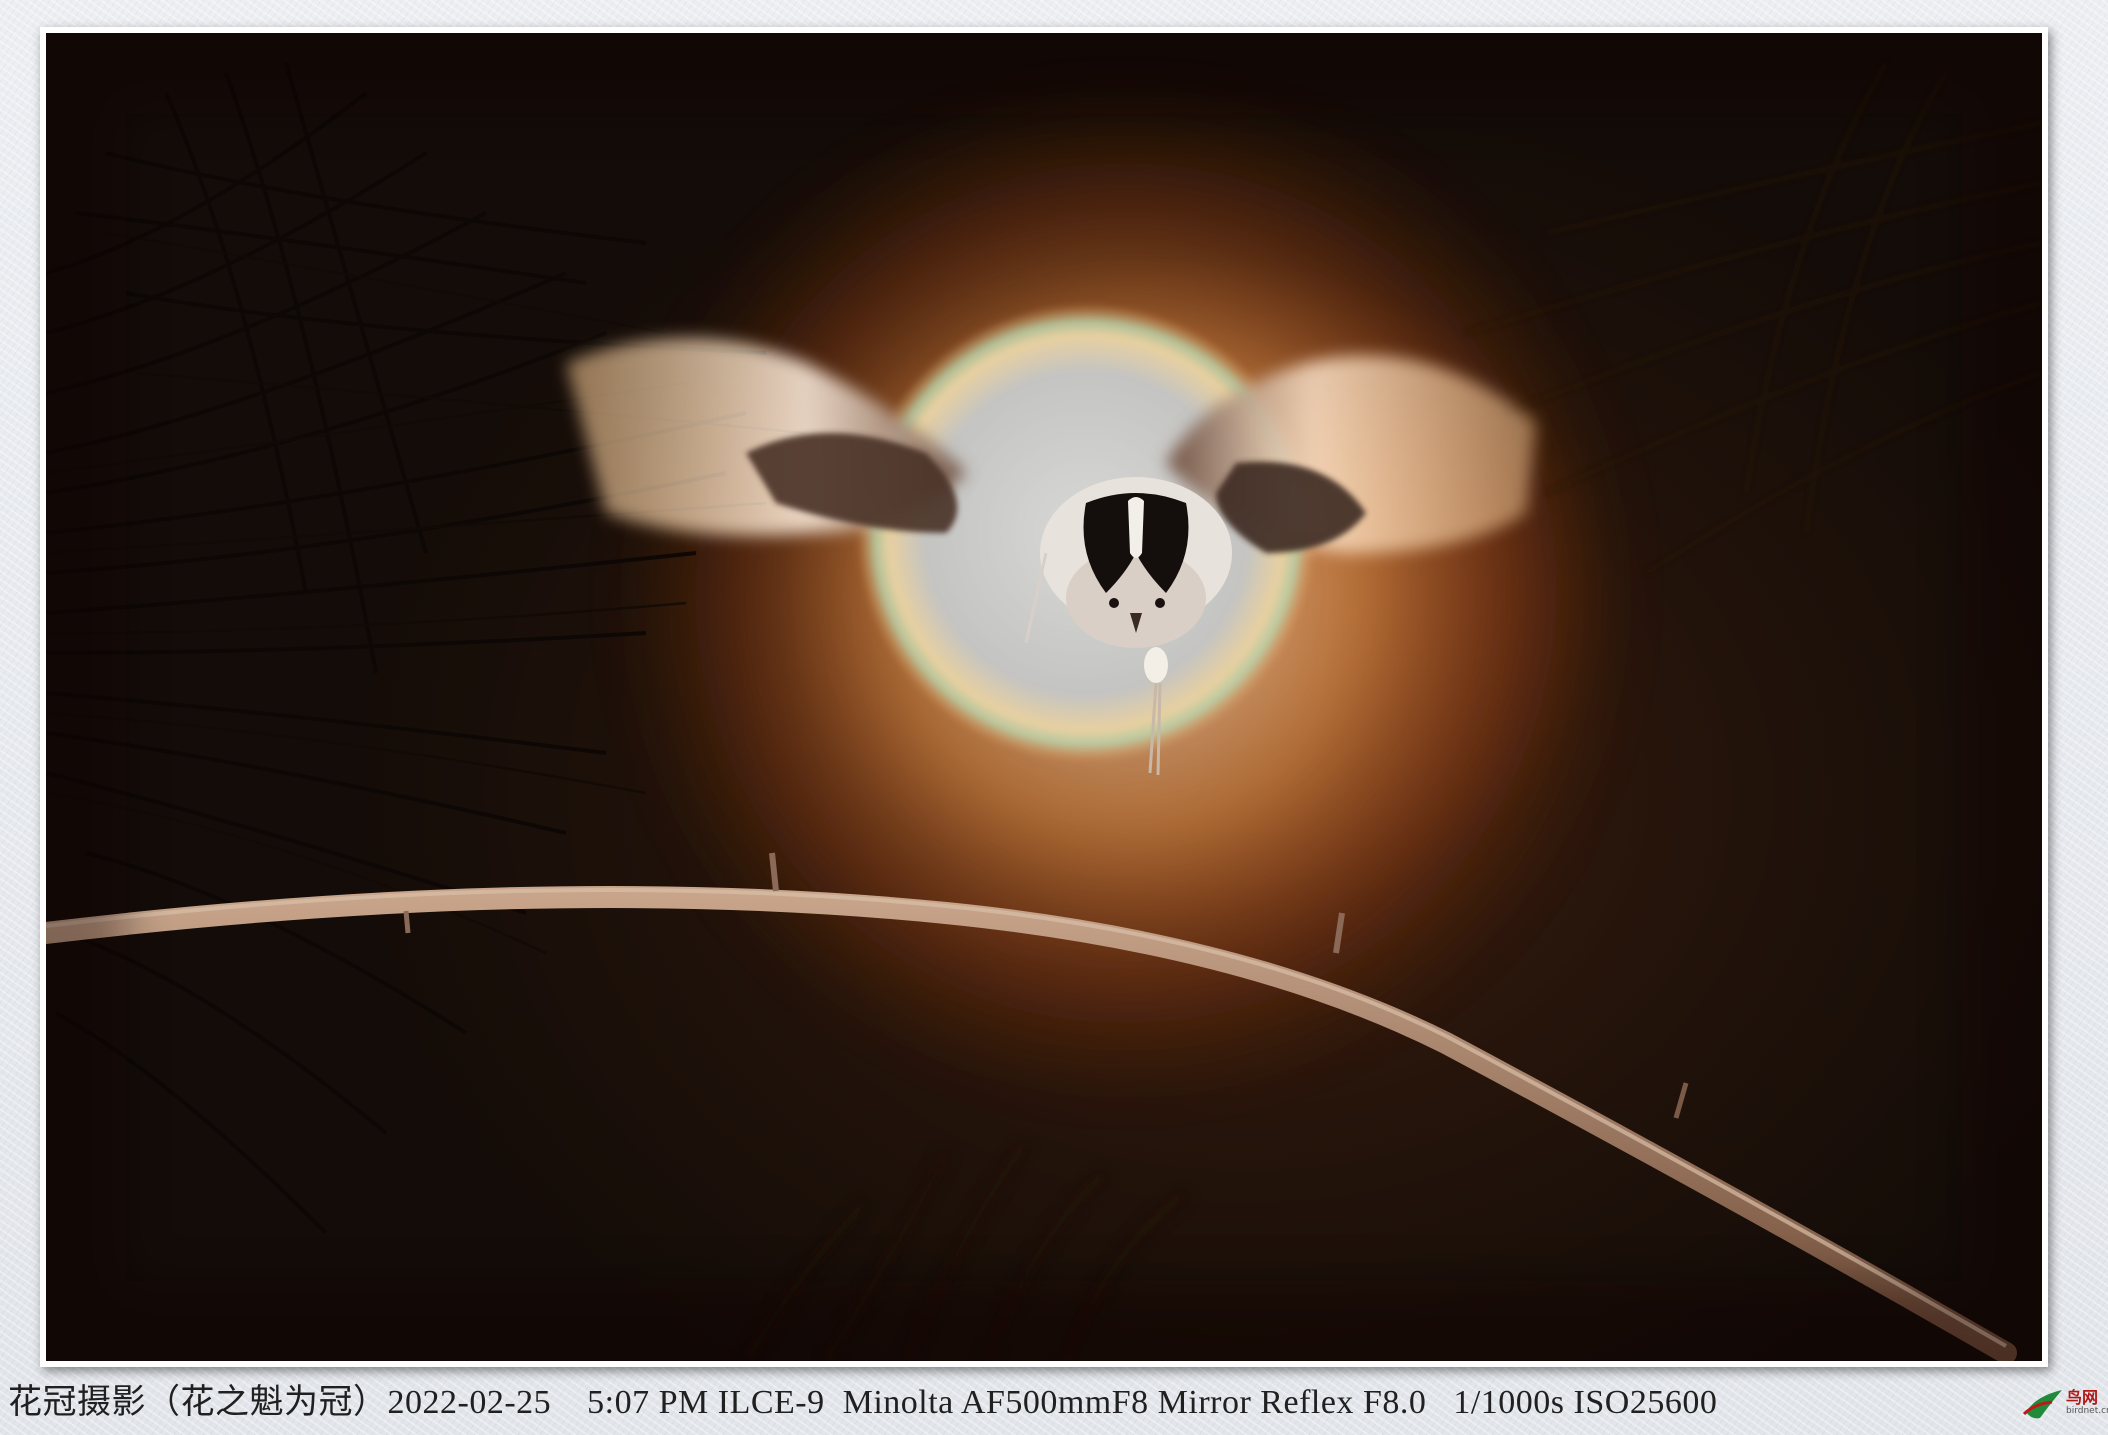 This screenshot has height=1435, width=2108. I want to click on watermark-name: 鸟网, so click(2082, 1397).